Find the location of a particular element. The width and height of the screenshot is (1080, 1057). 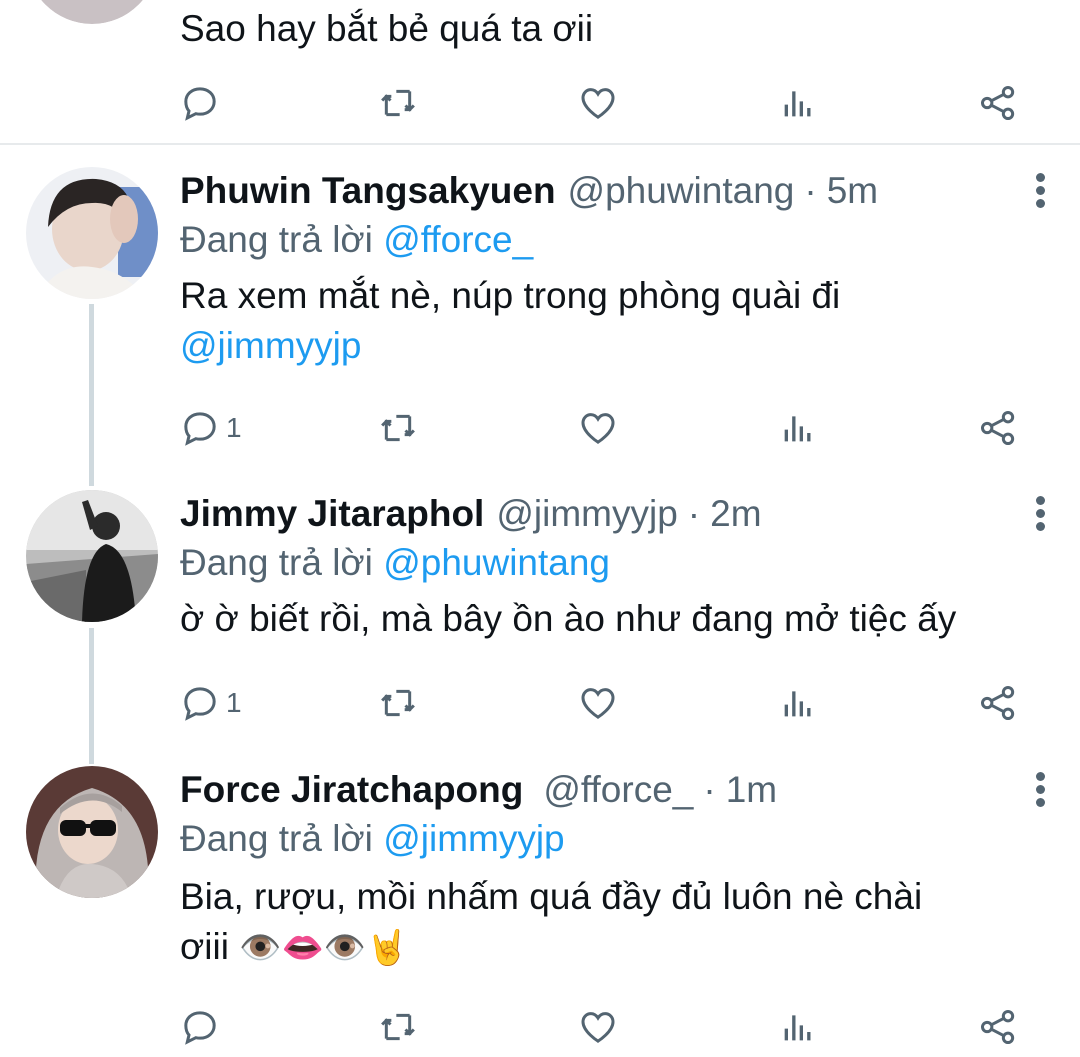

replying-to: Đang trả lời @phuwintang is located at coordinates (620, 563).